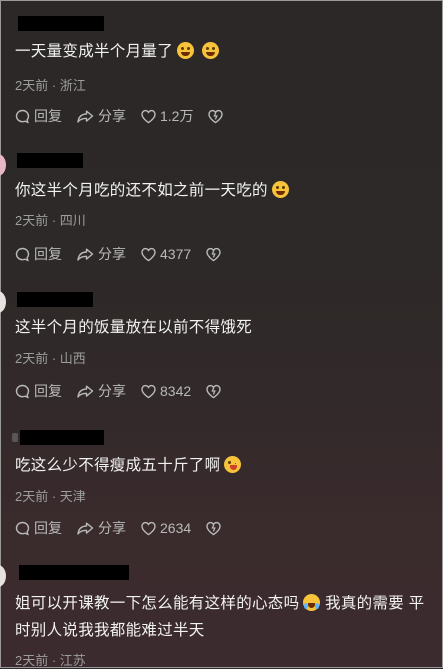  I want to click on comment-meta: 2天前 · 山西, so click(50, 358).